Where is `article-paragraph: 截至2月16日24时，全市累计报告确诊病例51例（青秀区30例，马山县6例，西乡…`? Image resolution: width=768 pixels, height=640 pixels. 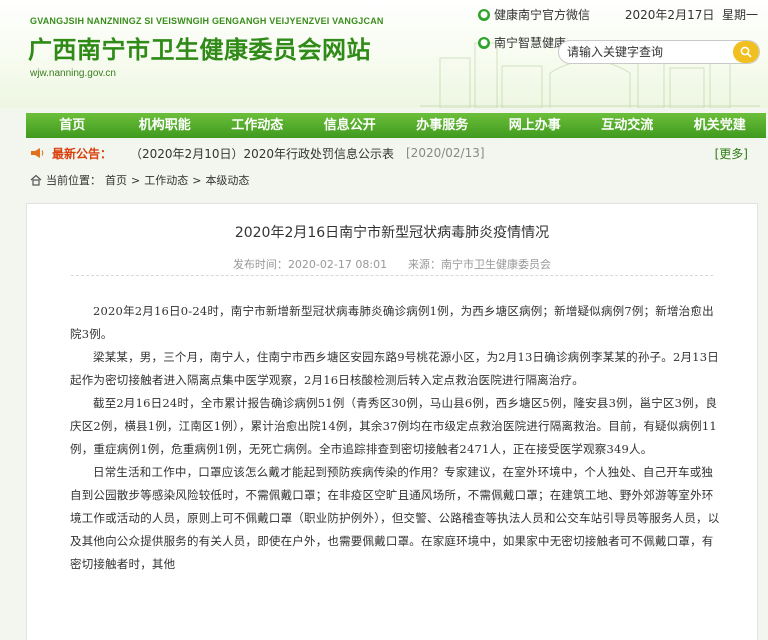 article-paragraph: 截至2月16日24时，全市累计报告确诊病例51例（青秀区30例，马山县6例，西乡… is located at coordinates (394, 426).